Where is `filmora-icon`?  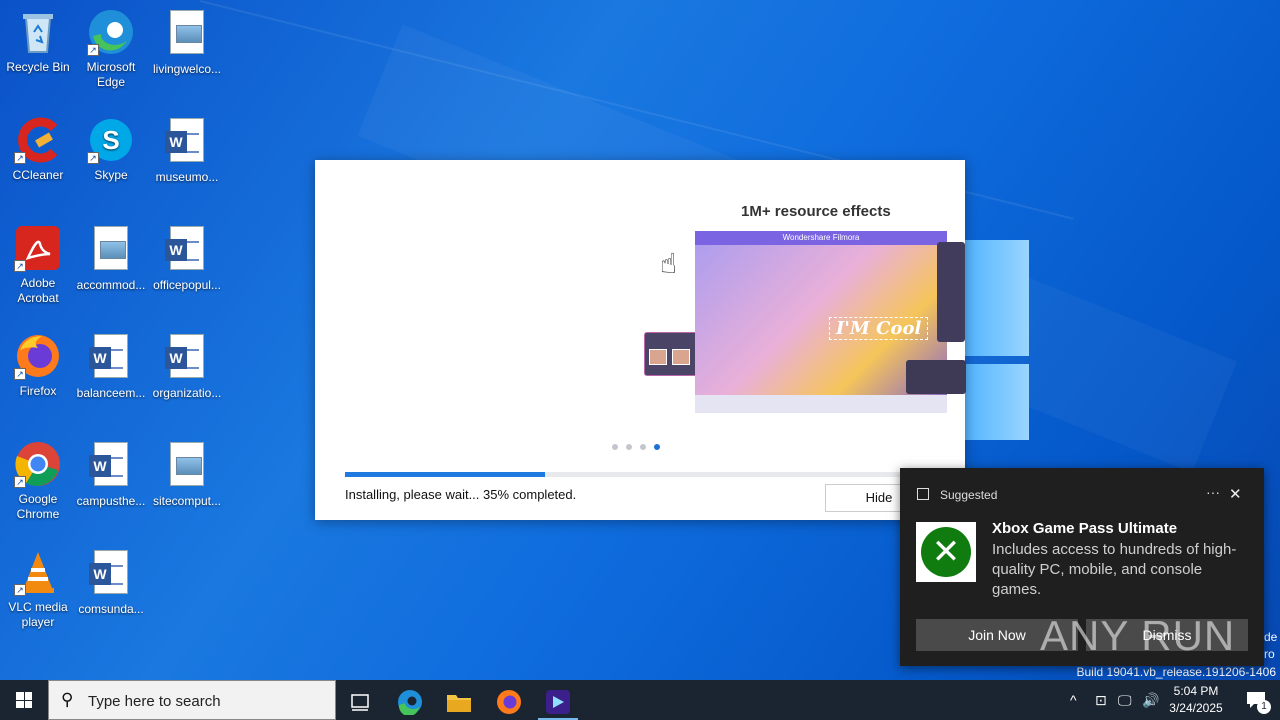
filmora-icon is located at coordinates (558, 702).